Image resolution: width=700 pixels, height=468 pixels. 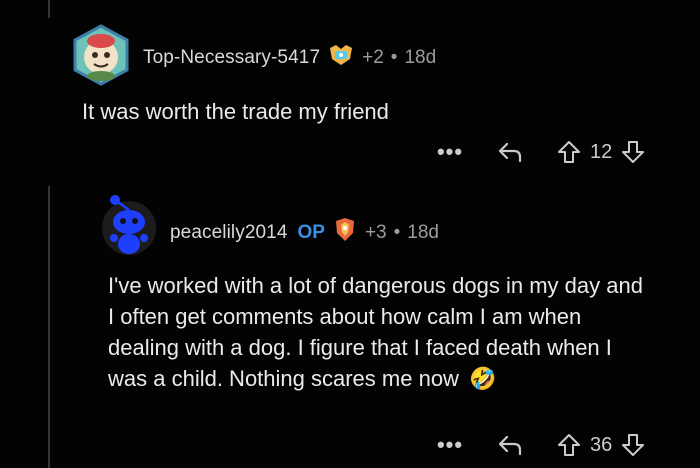 What do you see at coordinates (601, 444) in the screenshot?
I see `vote-score: 36` at bounding box center [601, 444].